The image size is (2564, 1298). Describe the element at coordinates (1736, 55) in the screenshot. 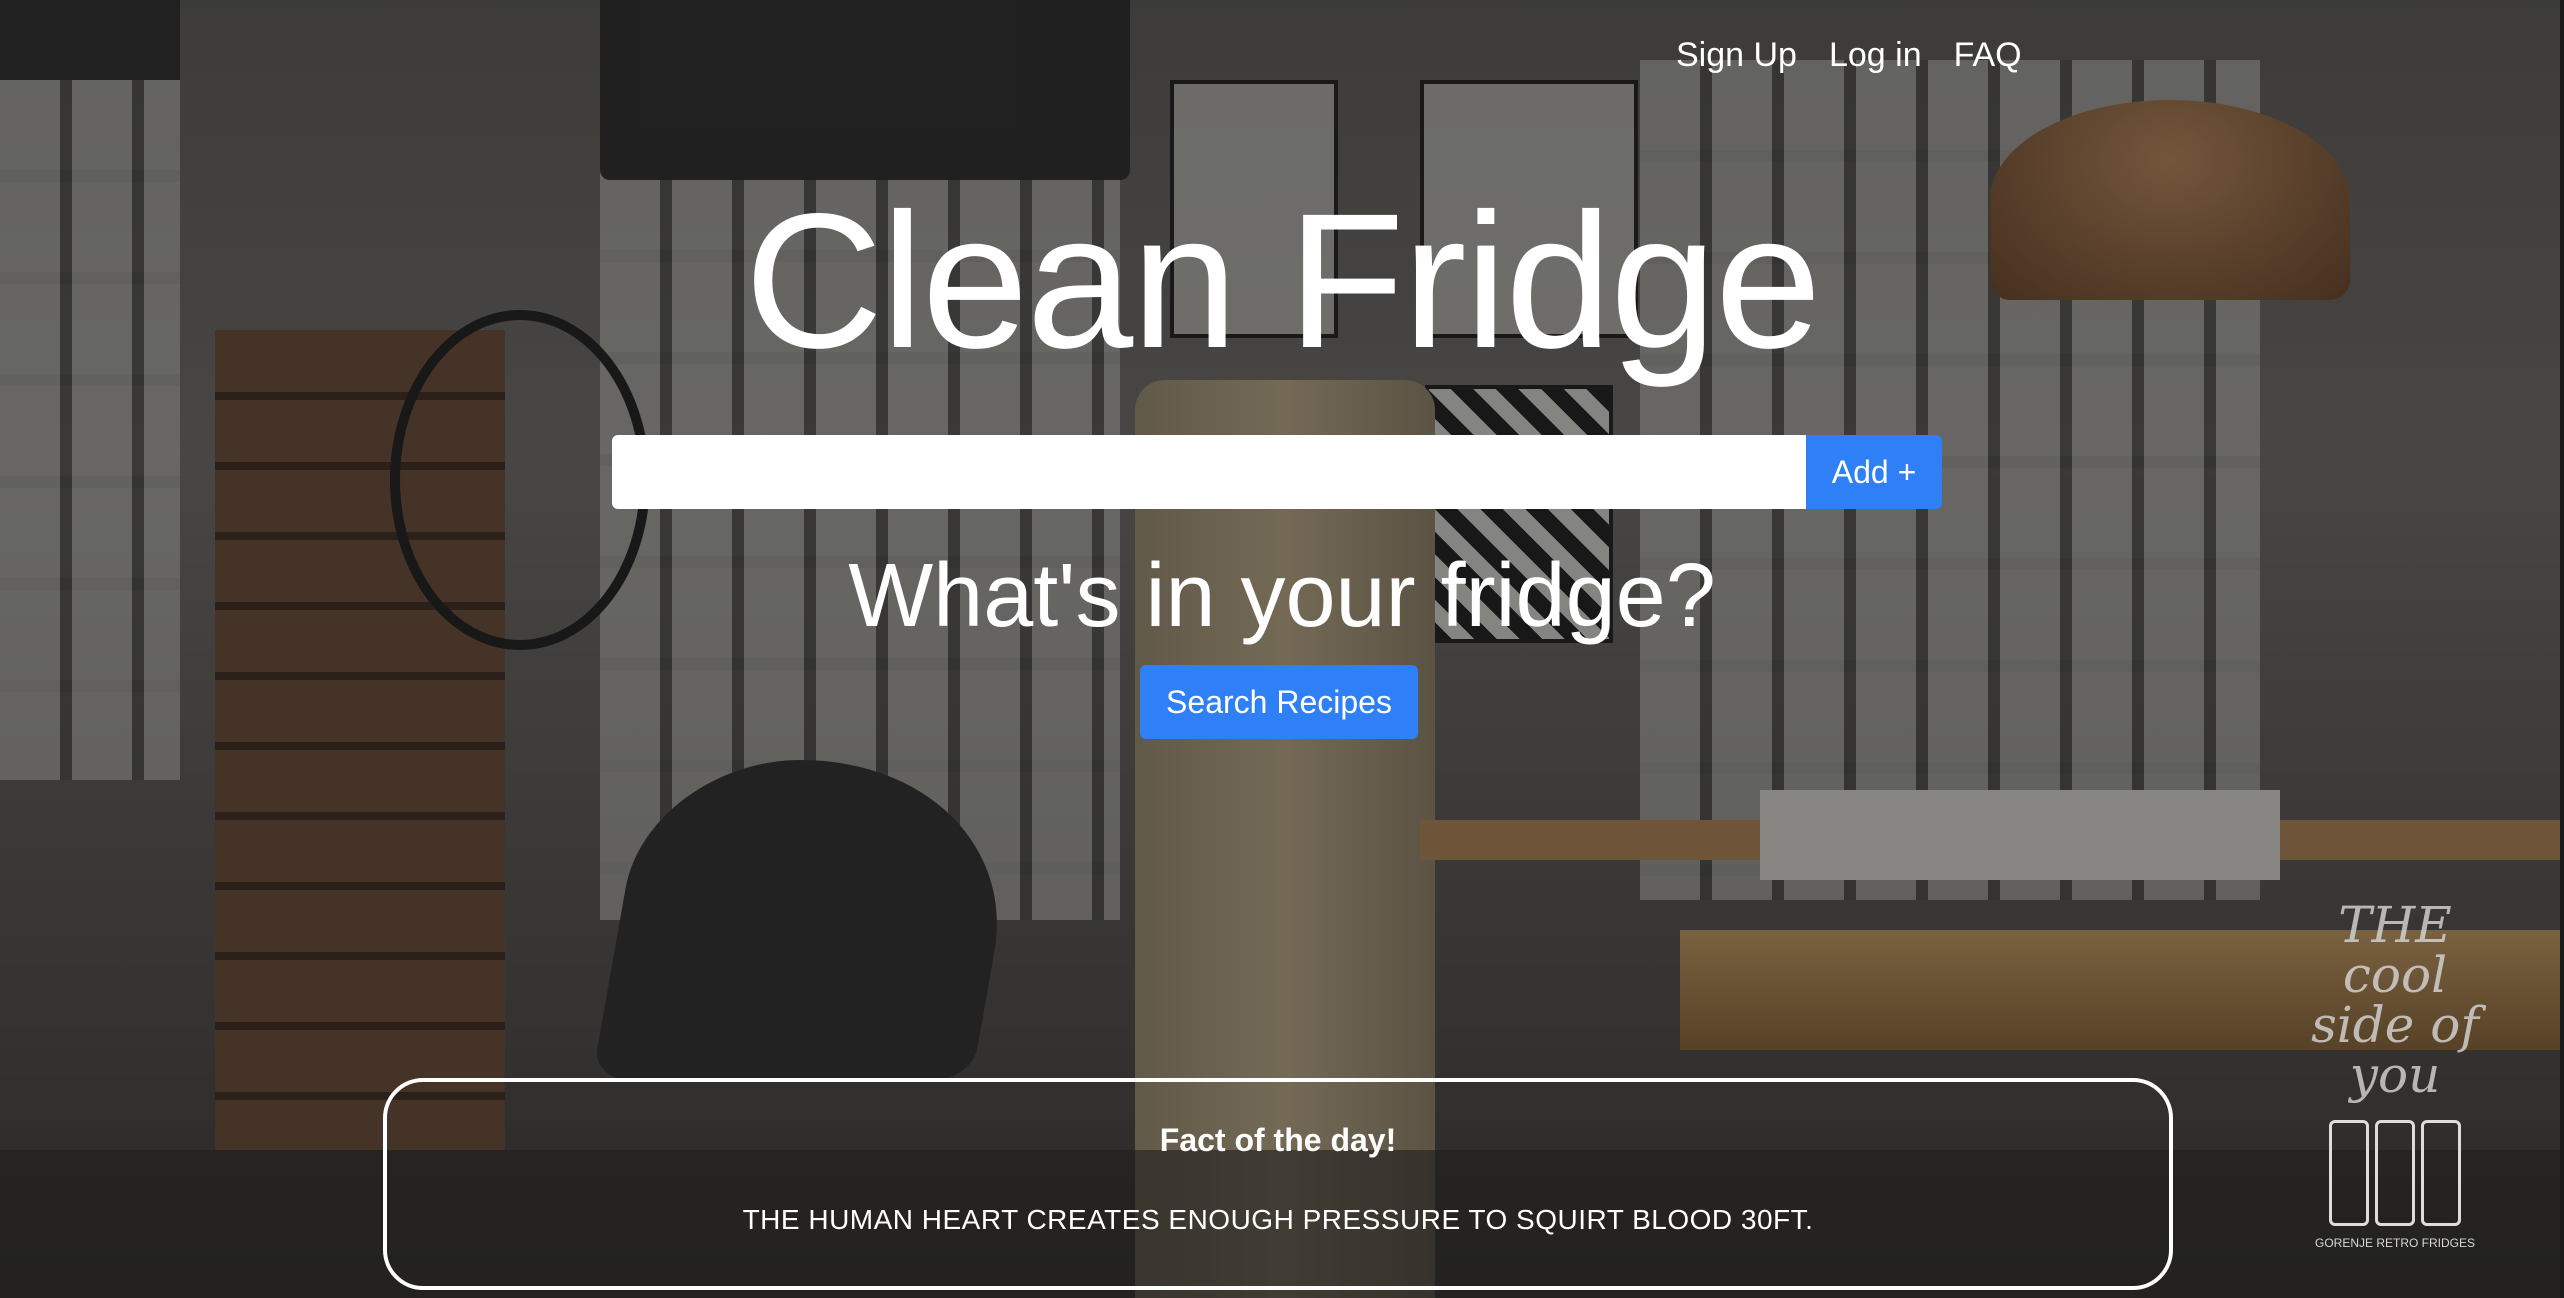

I see `nav-sign-up-link: Sign Up` at that location.